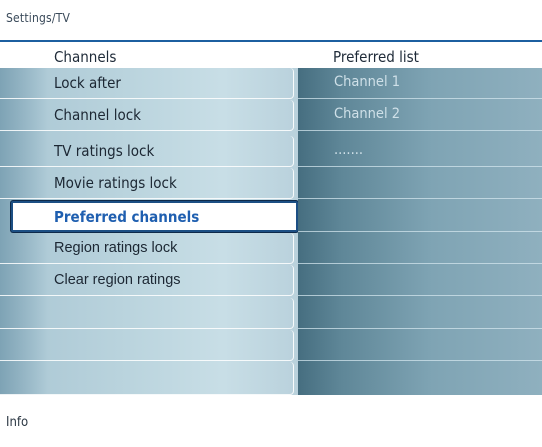  Describe the element at coordinates (149, 56) in the screenshot. I see `left-column-header: Channels` at that location.